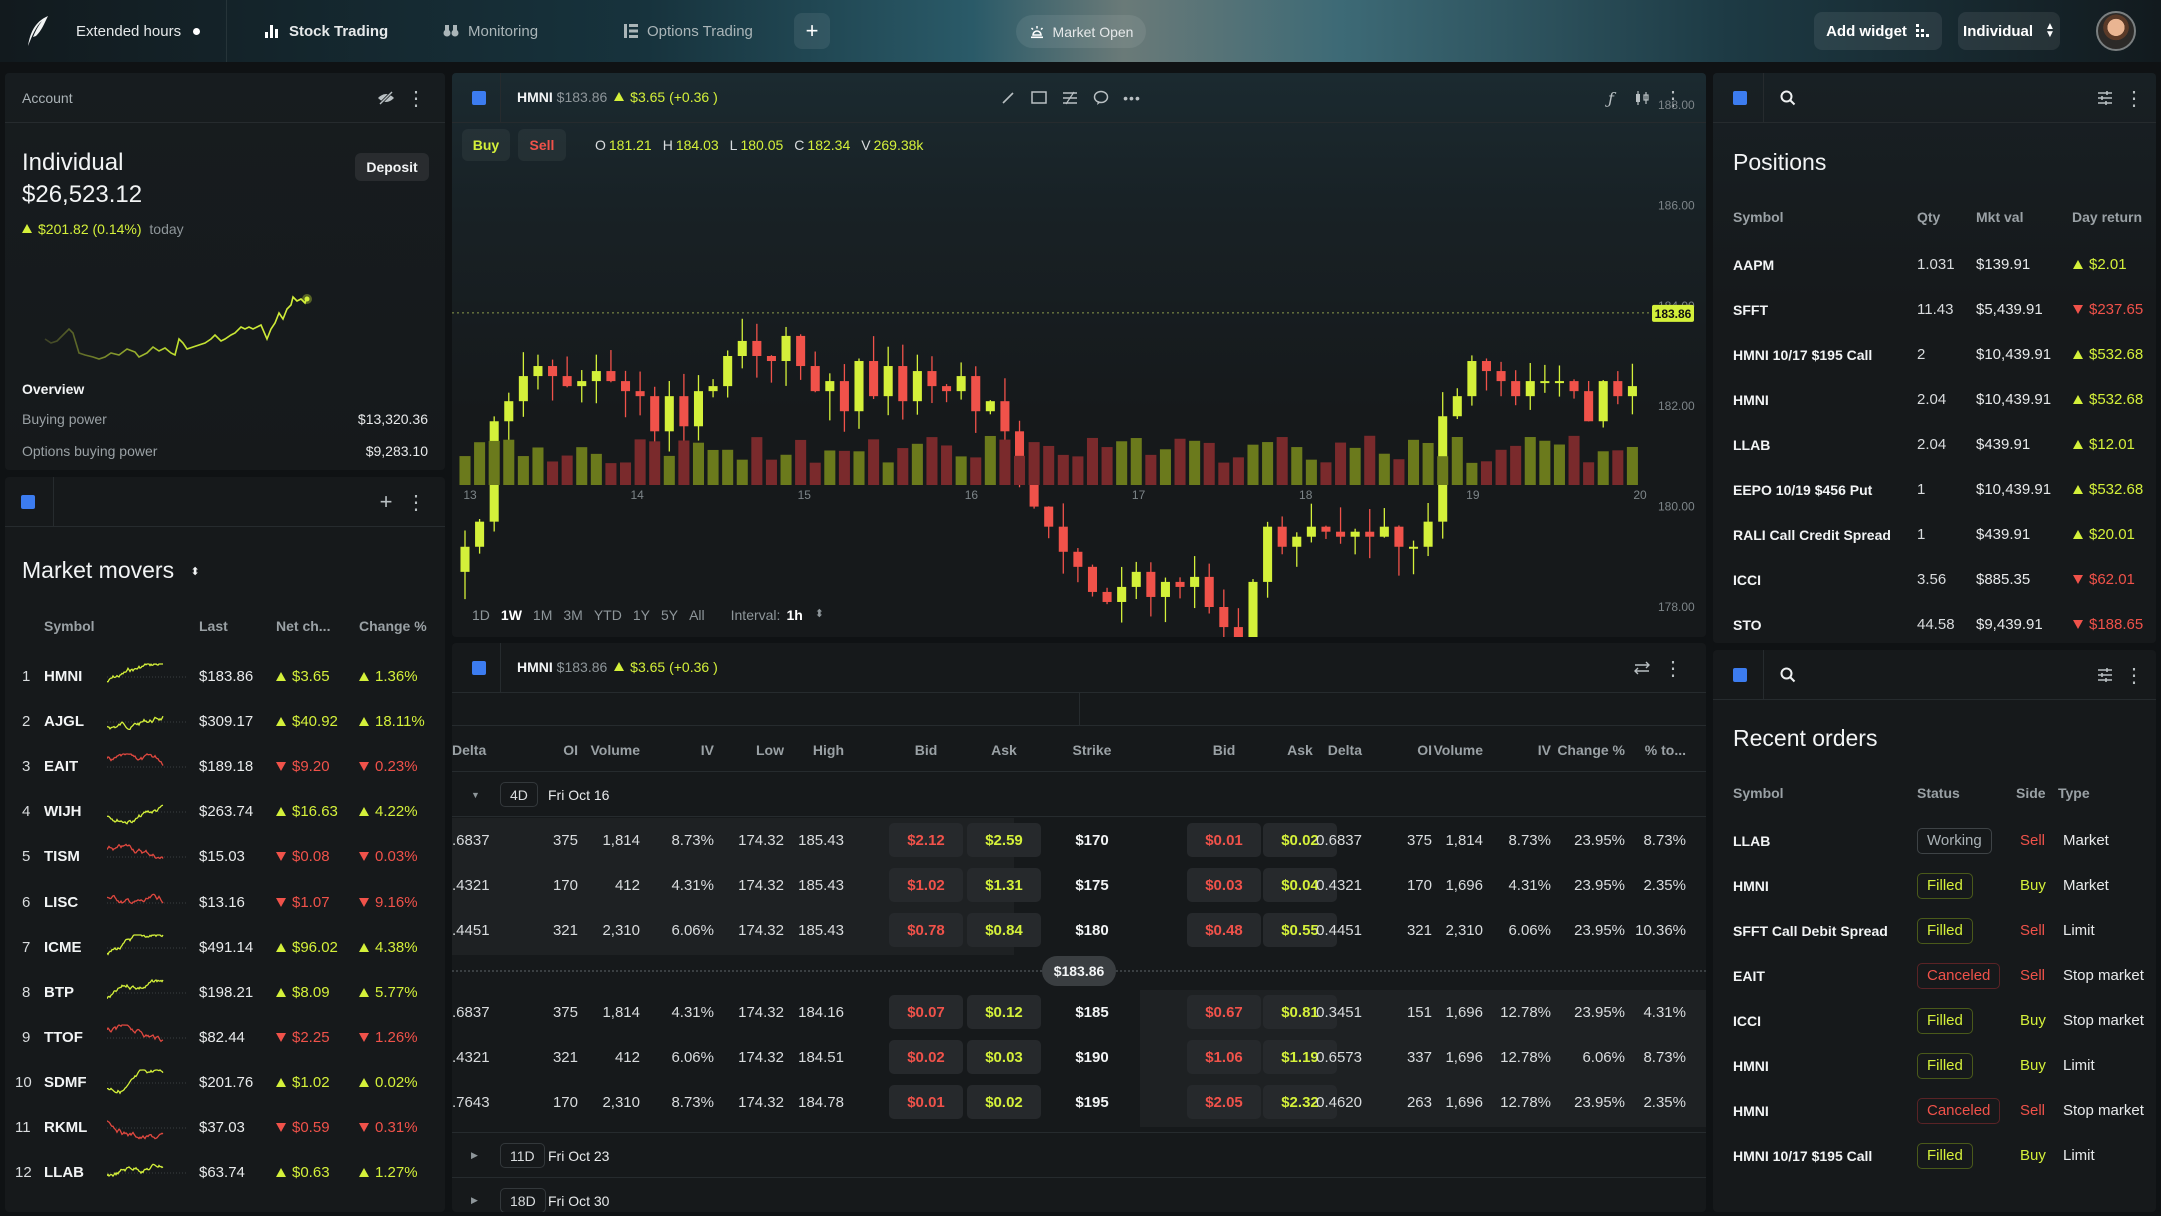 The width and height of the screenshot is (2161, 1216). I want to click on put-bid: $1.06, so click(1224, 1057).